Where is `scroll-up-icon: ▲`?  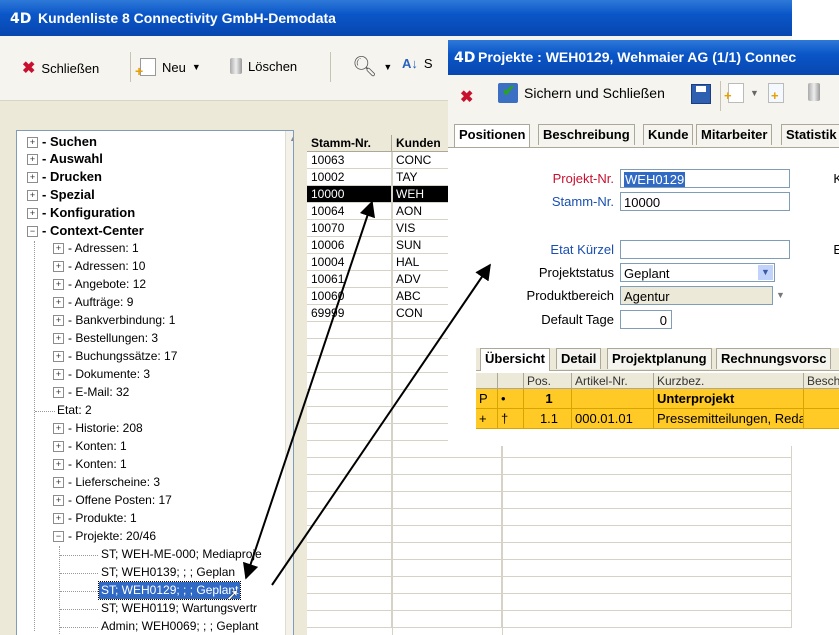
scroll-up-icon: ▲ is located at coordinates (290, 140).